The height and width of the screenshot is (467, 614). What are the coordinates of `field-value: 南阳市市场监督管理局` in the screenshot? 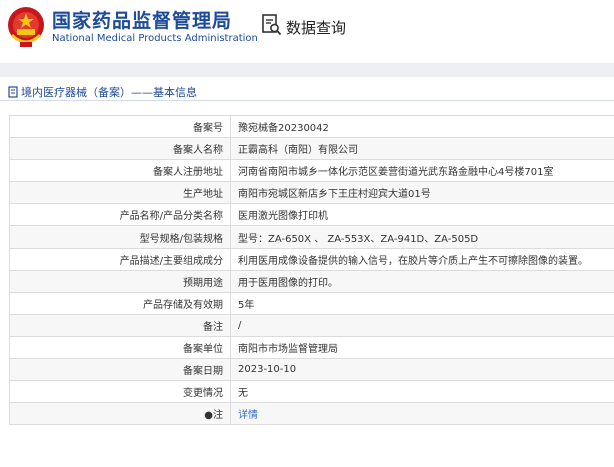 It's located at (422, 347).